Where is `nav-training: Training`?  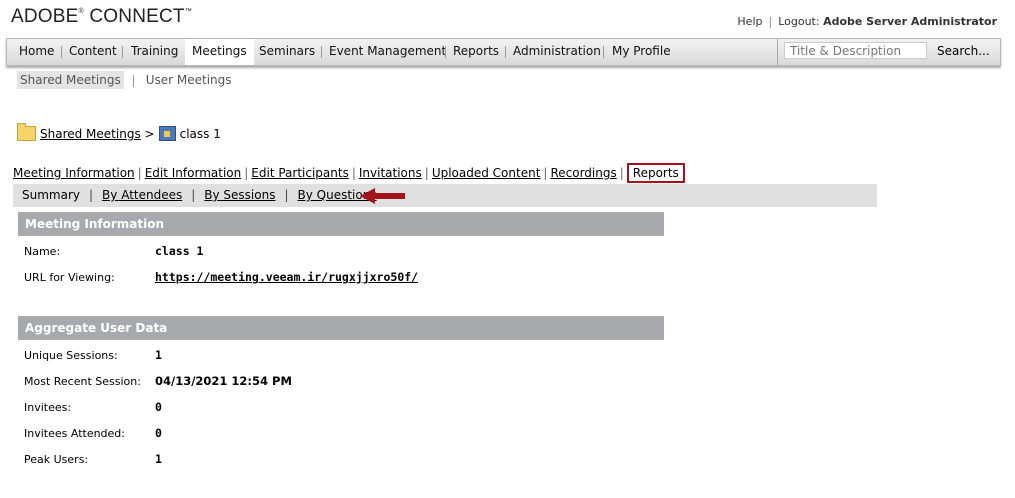
nav-training: Training is located at coordinates (154, 52).